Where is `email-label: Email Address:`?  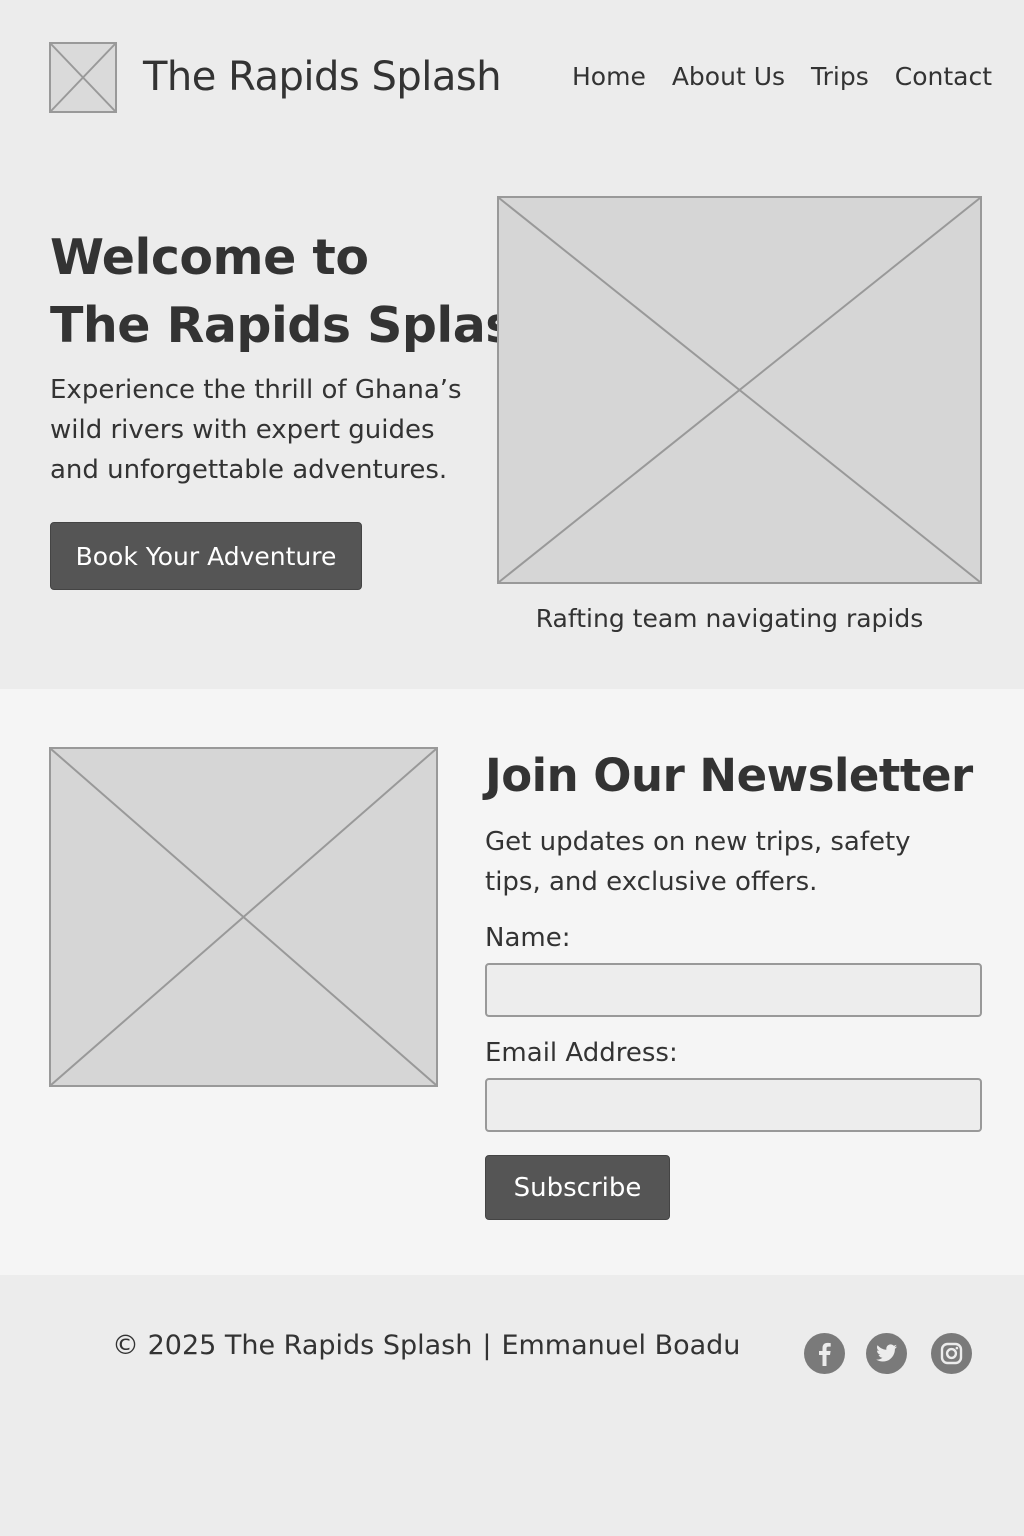 email-label: Email Address: is located at coordinates (581, 1053).